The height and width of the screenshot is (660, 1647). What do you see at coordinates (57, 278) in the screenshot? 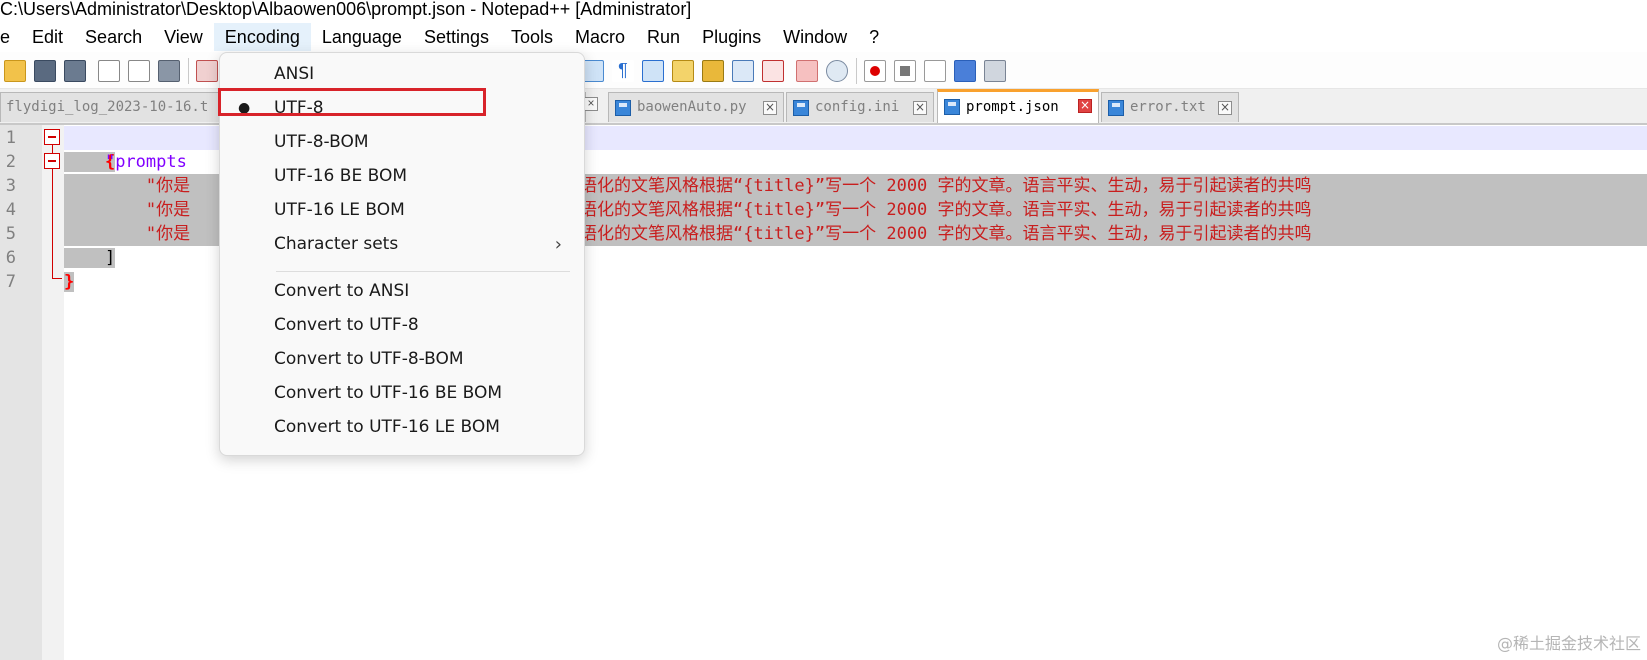
I see `fold-end-line` at bounding box center [57, 278].